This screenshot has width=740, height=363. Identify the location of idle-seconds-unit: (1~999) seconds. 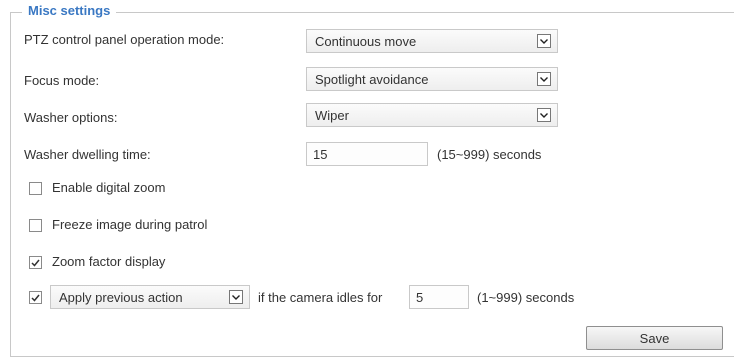
(526, 297).